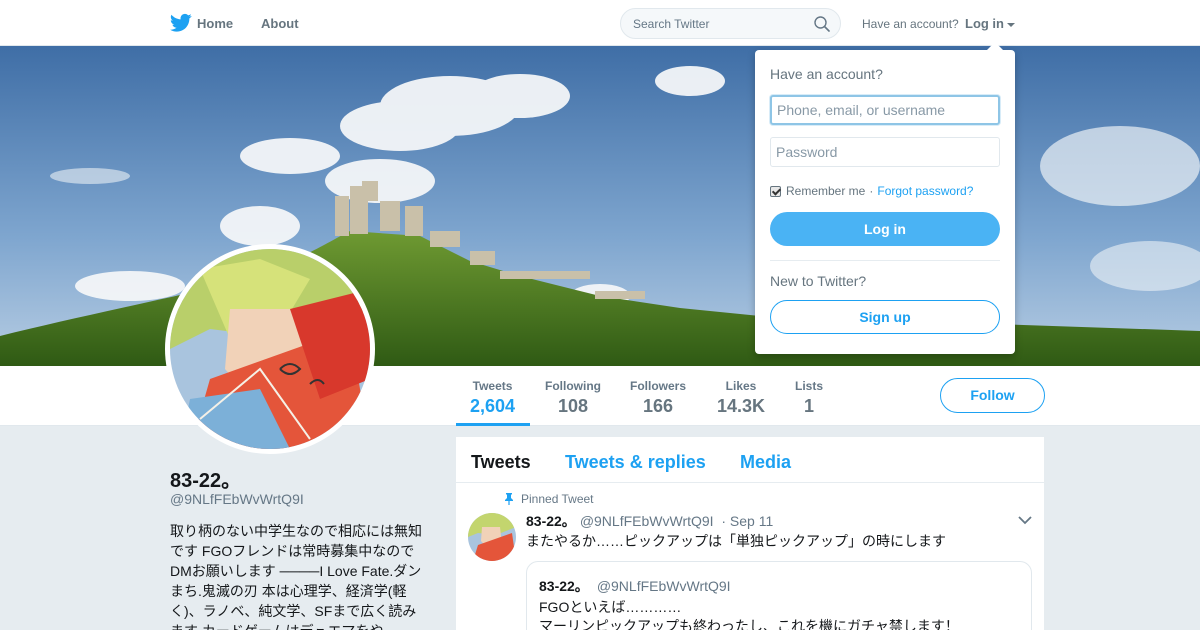 Image resolution: width=1200 pixels, height=630 pixels. Describe the element at coordinates (885, 260) in the screenshot. I see `divider` at that location.